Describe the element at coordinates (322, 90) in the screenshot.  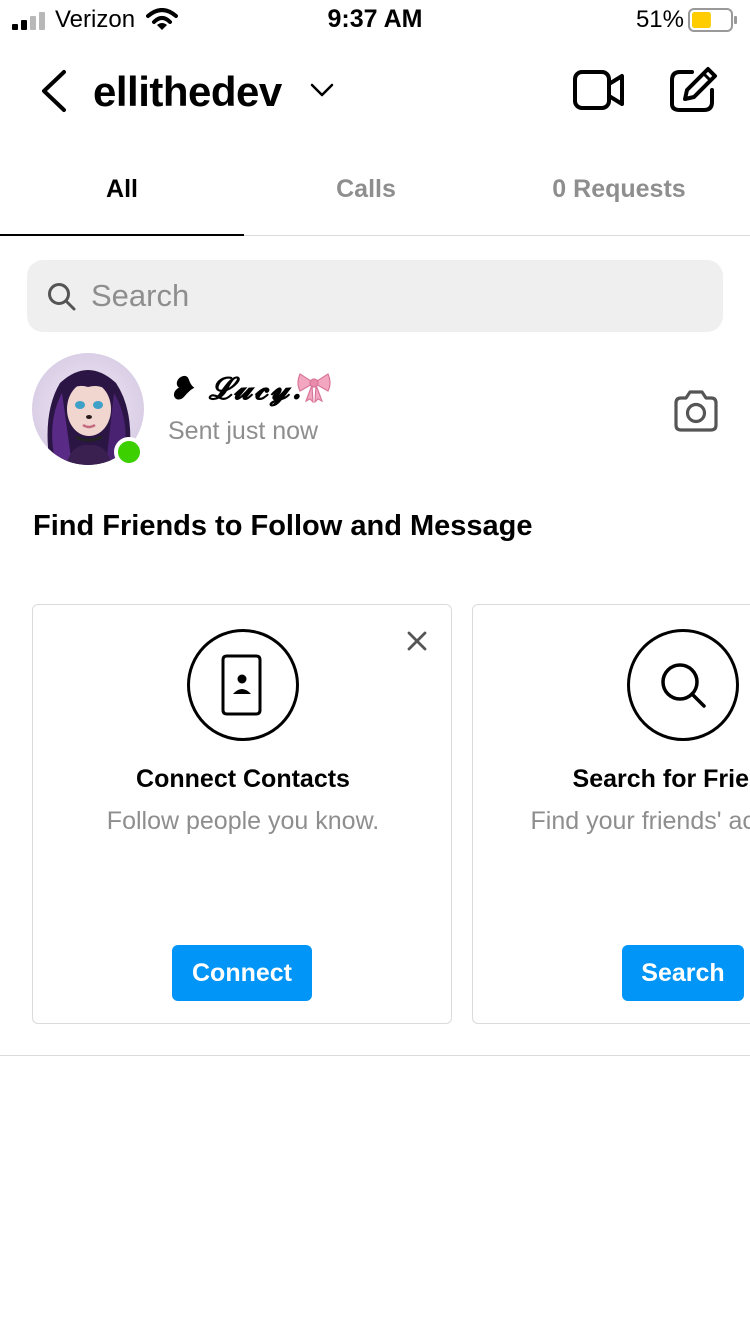
I see `chevron-down-icon` at that location.